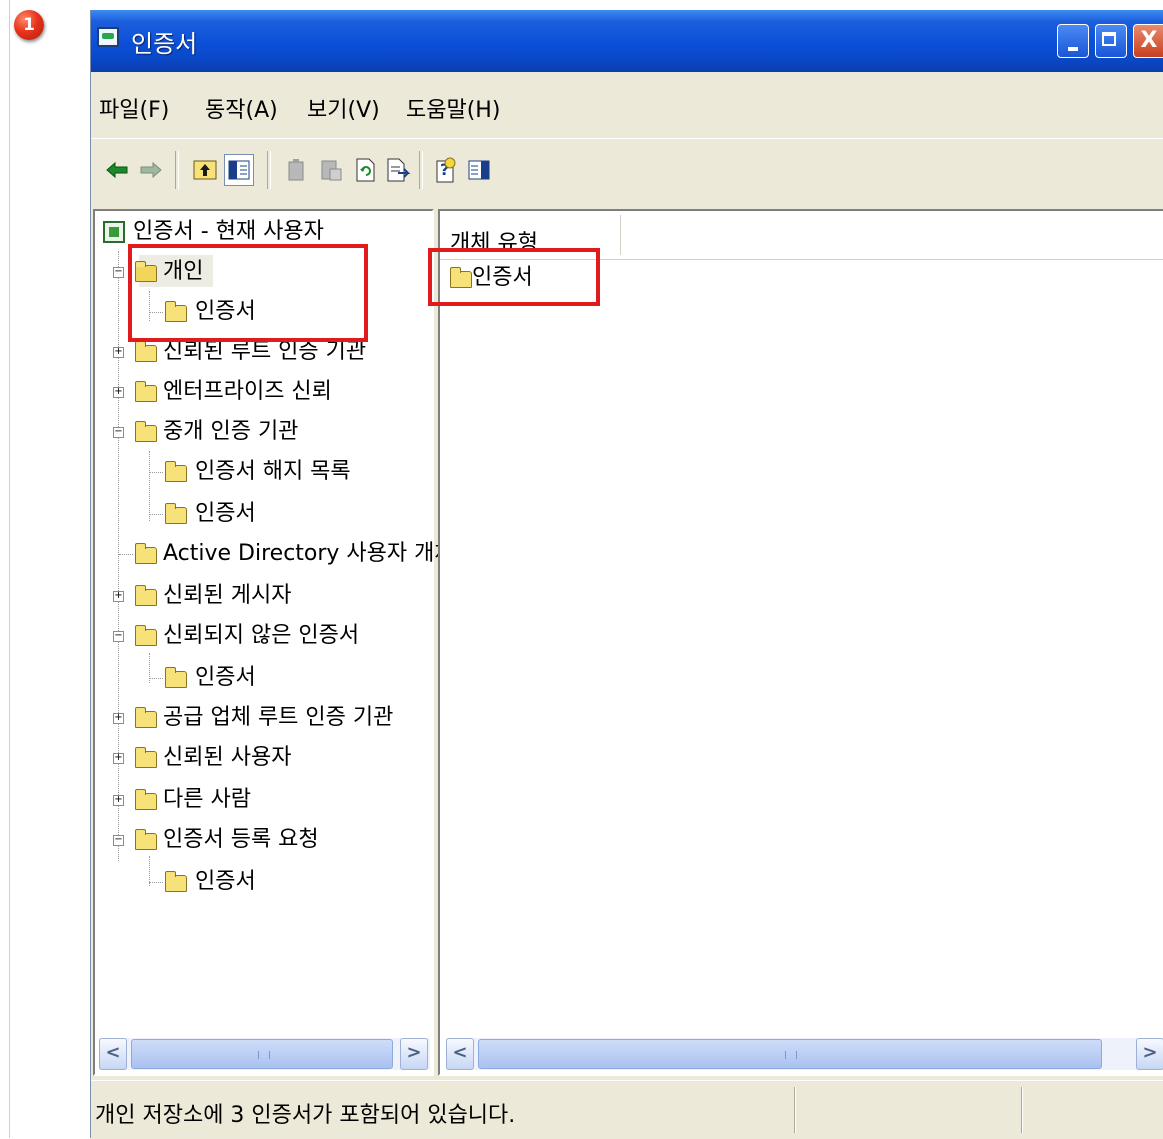  What do you see at coordinates (627, 1109) in the screenshot?
I see `status-bar: 개인 저장소에 3 인증서가 포함되어 있습니다.` at bounding box center [627, 1109].